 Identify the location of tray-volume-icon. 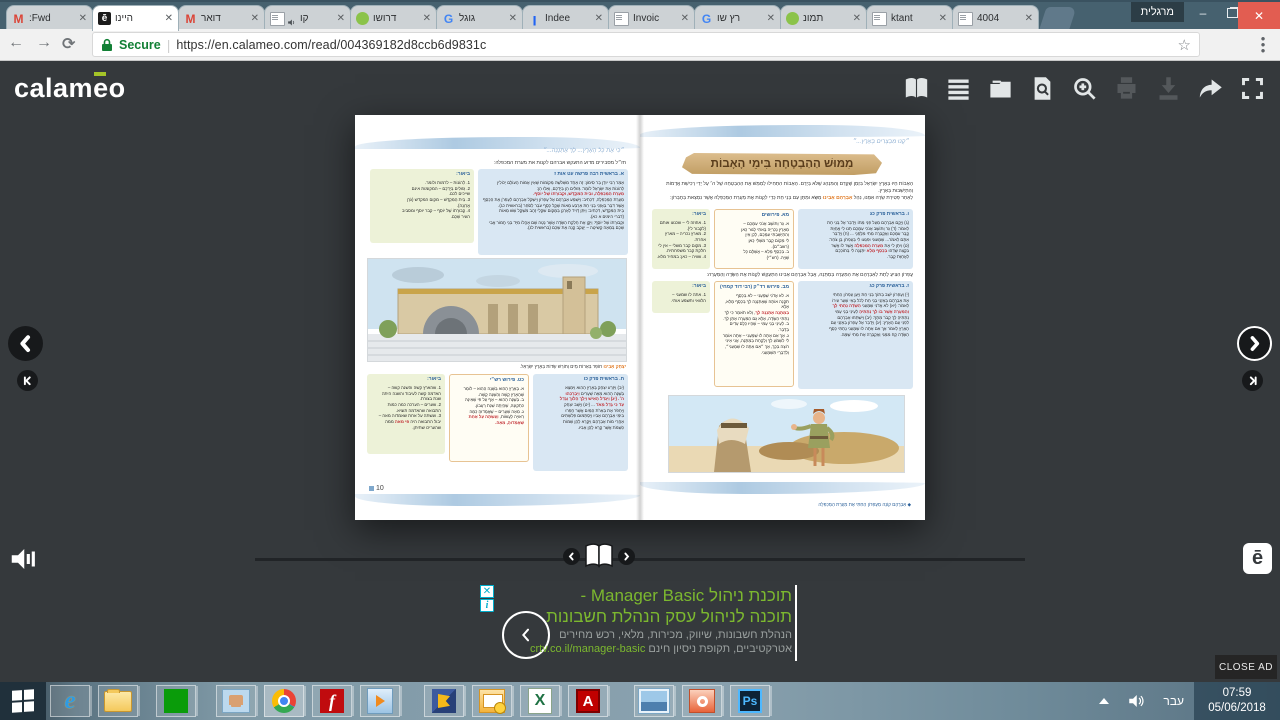
(1136, 701).